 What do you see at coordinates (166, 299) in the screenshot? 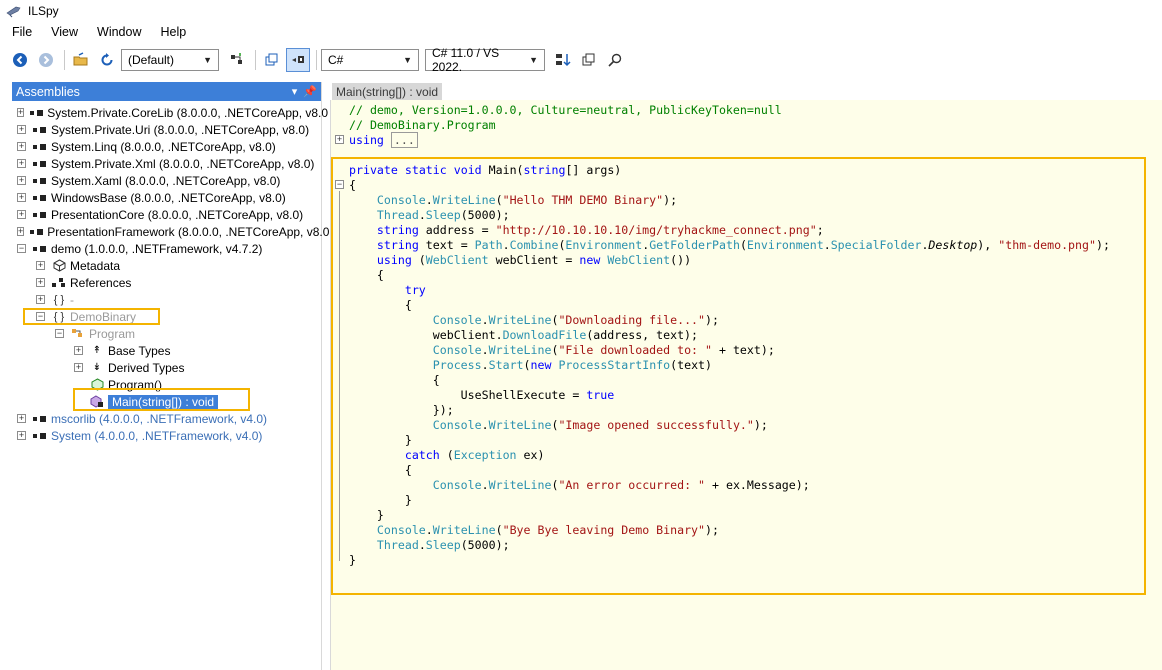
I see `tree-item: + { } -` at bounding box center [166, 299].